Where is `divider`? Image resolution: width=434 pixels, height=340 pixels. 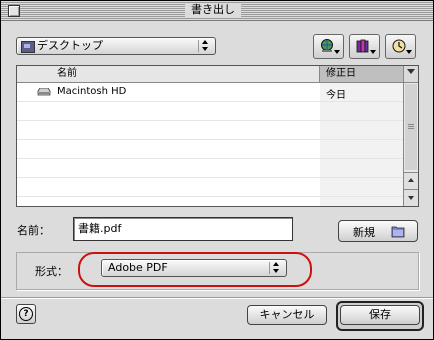
divider is located at coordinates (217, 298).